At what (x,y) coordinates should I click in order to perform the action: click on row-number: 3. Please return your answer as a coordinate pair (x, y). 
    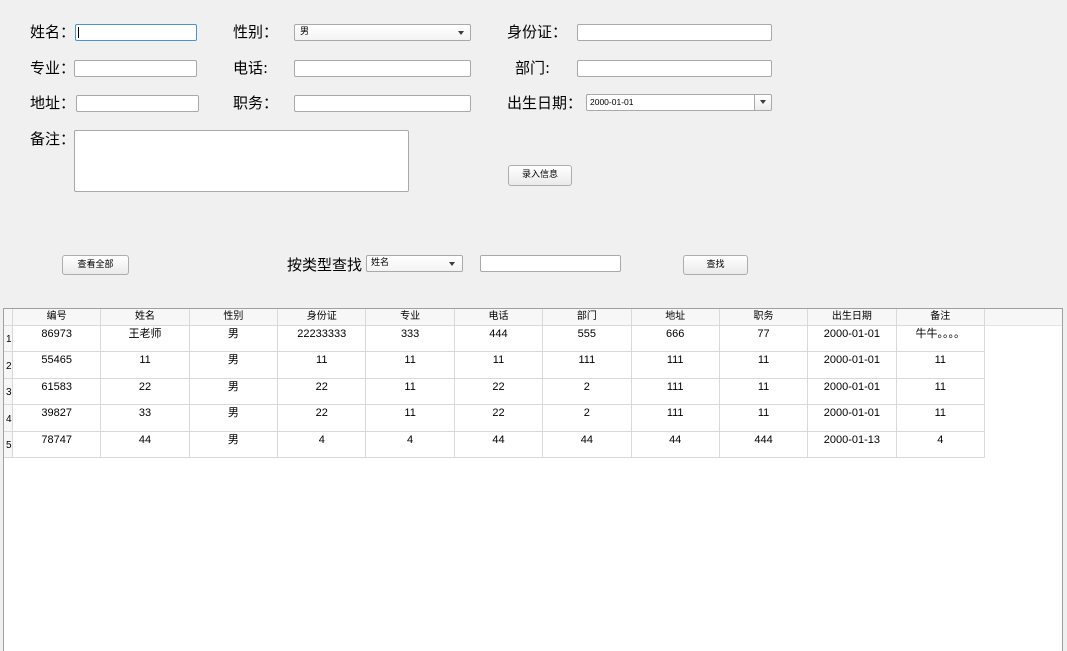
    Looking at the image, I should click on (8, 392).